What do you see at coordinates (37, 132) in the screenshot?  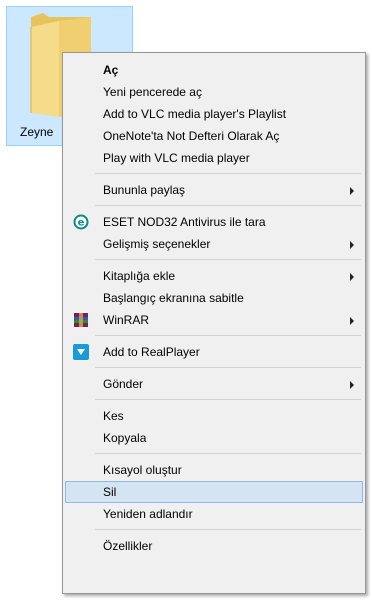 I see `folder-label: Zeyne` at bounding box center [37, 132].